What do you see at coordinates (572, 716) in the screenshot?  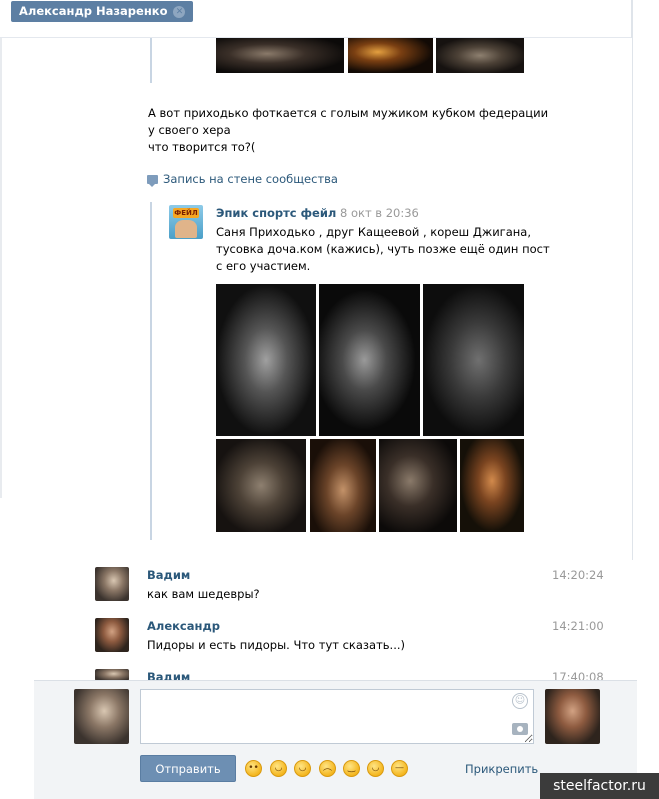 I see `companion-avatar` at bounding box center [572, 716].